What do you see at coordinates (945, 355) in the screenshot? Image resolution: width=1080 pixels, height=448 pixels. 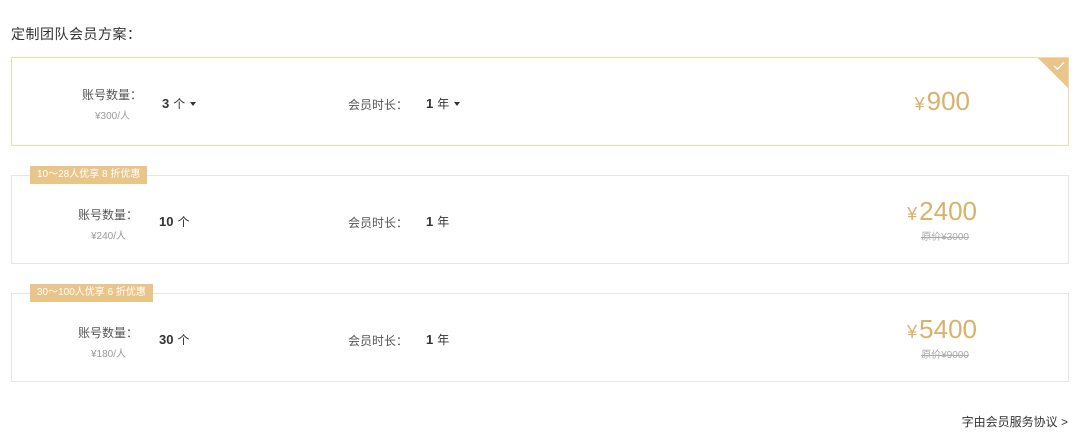 I see `original-price: 原价¥9000` at bounding box center [945, 355].